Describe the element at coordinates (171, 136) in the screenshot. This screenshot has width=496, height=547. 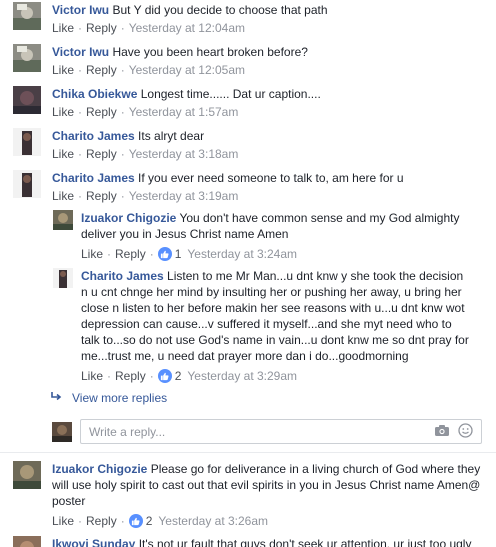
I see `comment-text: Its alryt dear` at that location.